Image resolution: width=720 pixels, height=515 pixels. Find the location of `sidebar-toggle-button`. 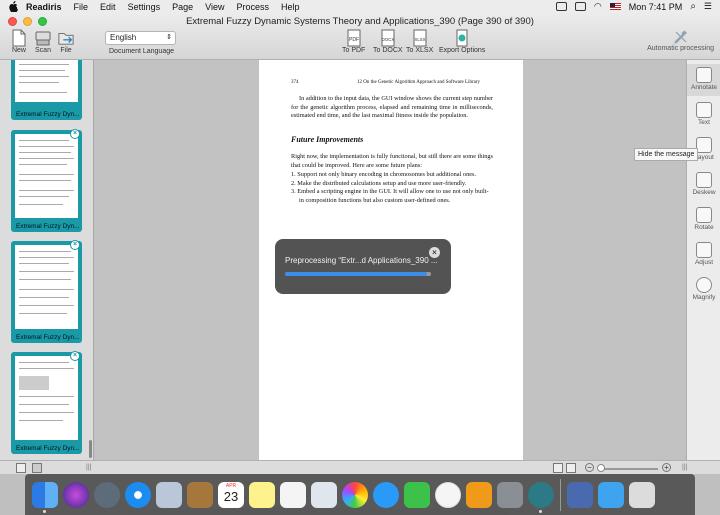

sidebar-toggle-button is located at coordinates (37, 468).